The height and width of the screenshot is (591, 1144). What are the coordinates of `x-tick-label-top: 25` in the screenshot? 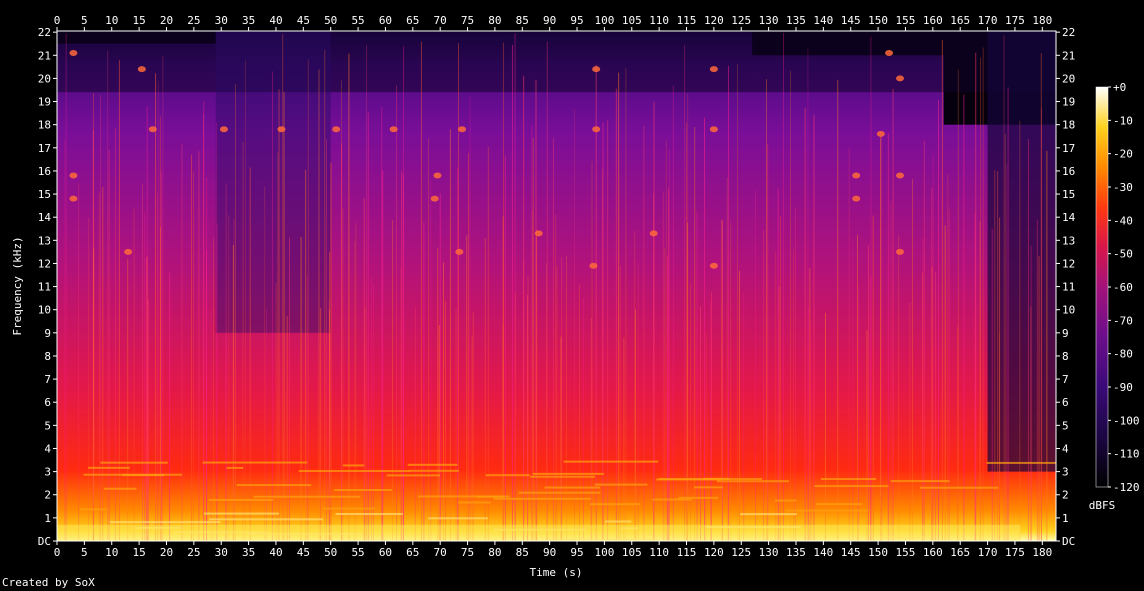 It's located at (193, 20).